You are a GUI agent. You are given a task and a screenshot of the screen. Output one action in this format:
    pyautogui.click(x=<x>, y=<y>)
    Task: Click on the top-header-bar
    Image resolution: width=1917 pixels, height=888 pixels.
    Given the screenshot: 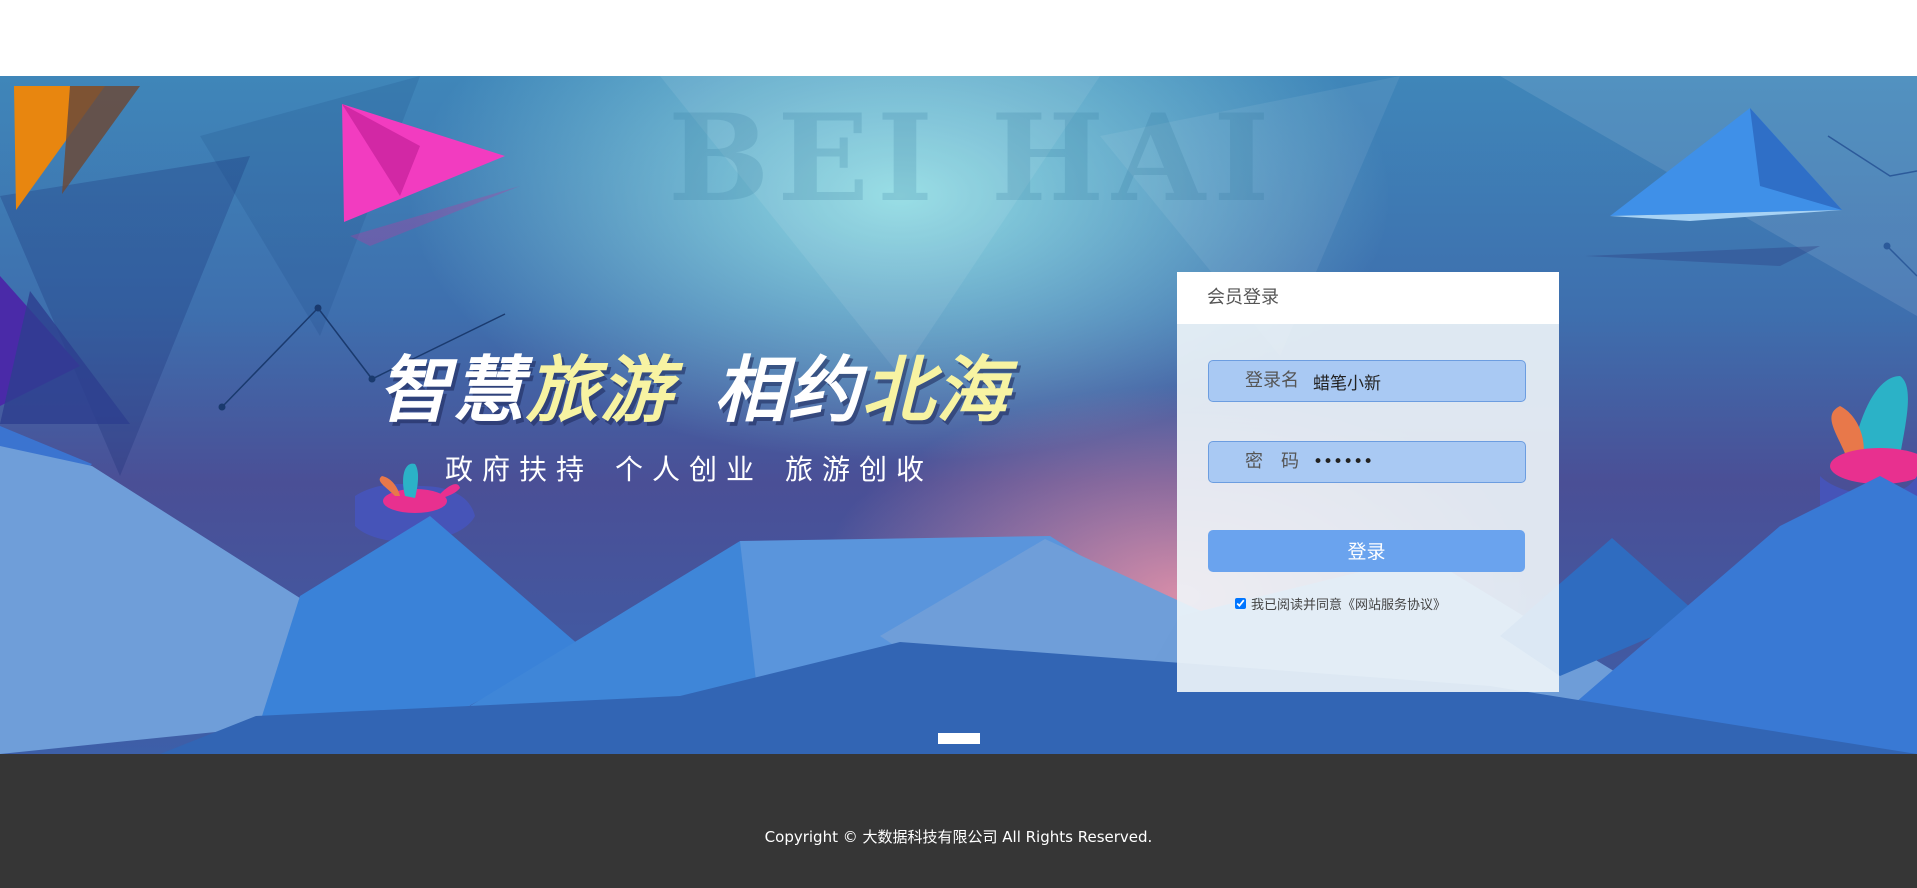 What is the action you would take?
    pyautogui.click(x=958, y=38)
    